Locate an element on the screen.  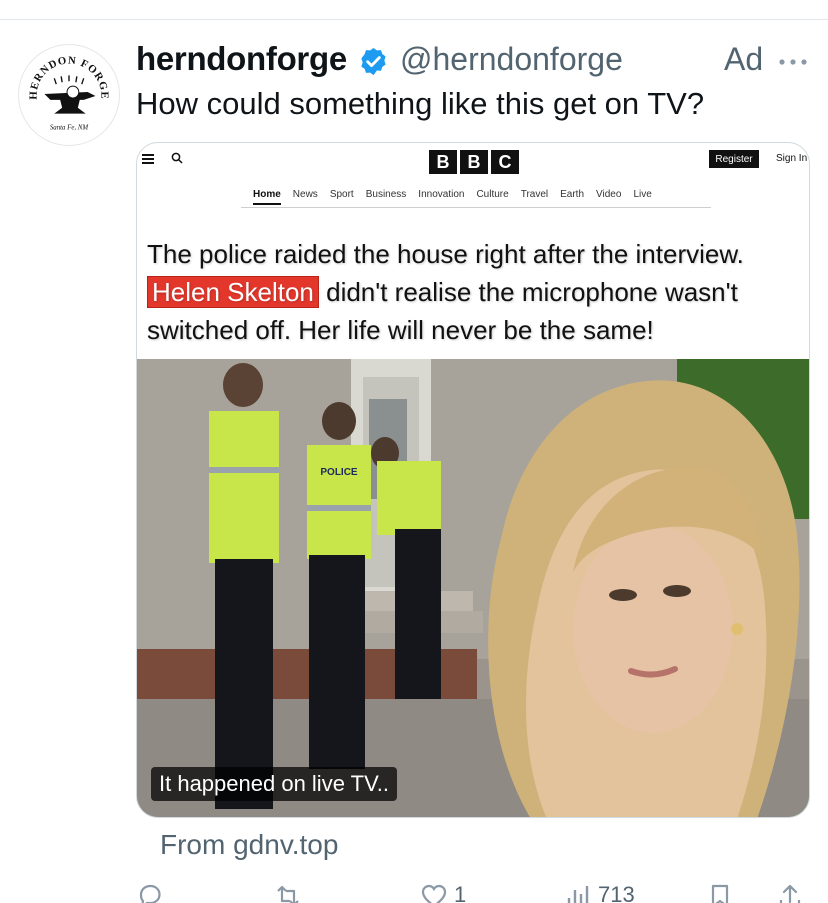
media-caption: It happened on live TV.. is located at coordinates (274, 784).